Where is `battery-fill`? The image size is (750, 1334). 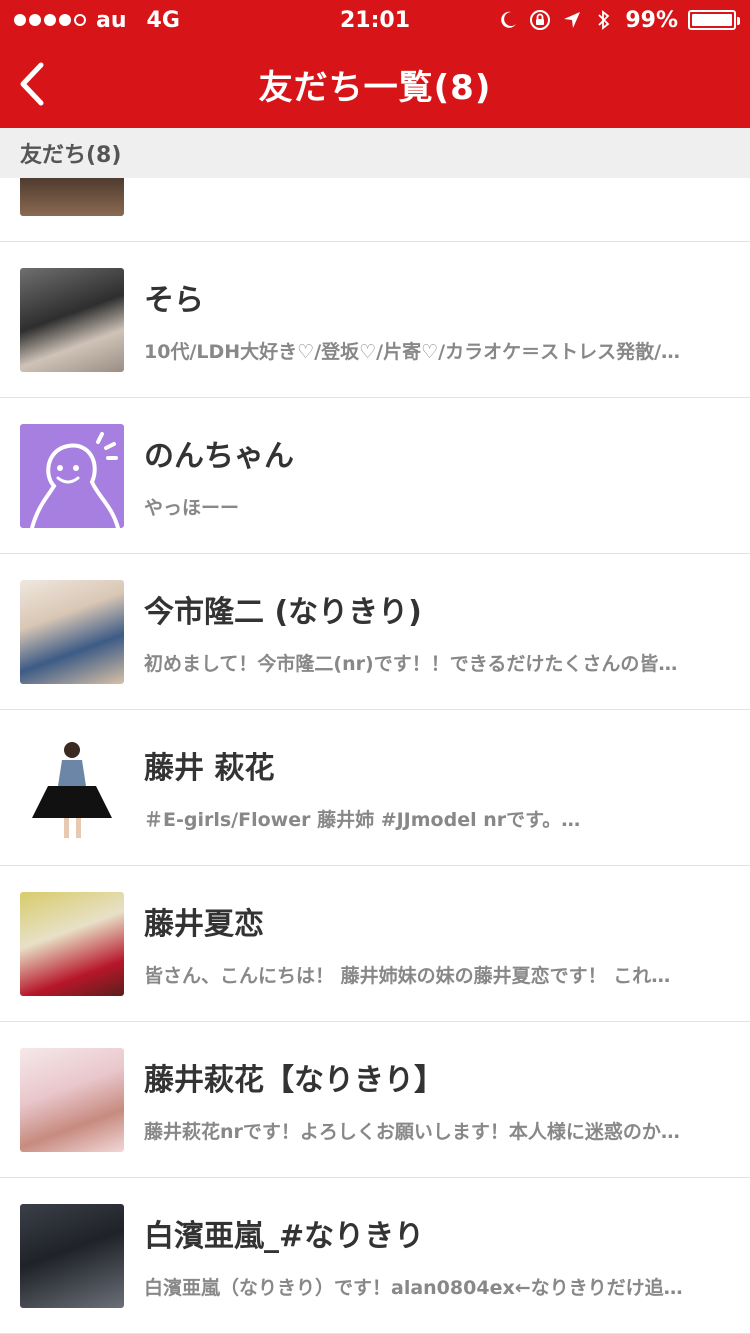 battery-fill is located at coordinates (712, 20).